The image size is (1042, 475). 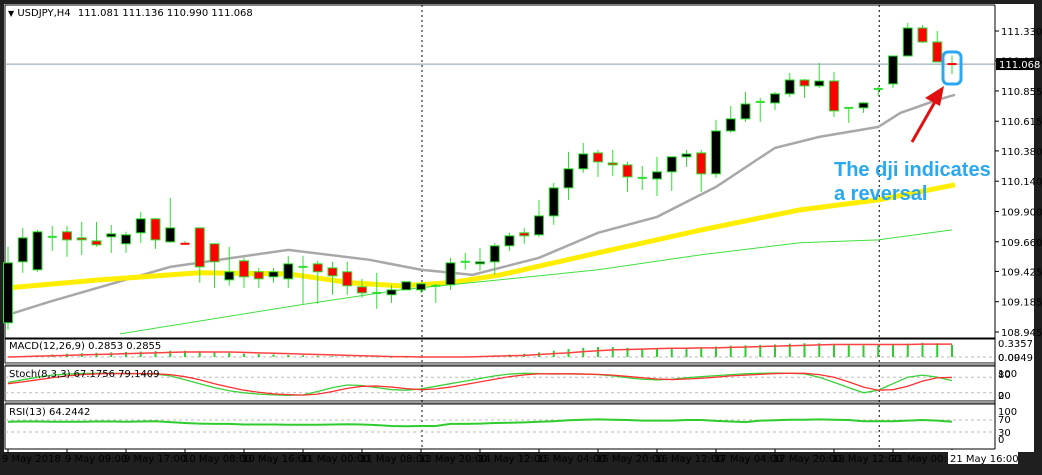 I want to click on macd-axis-label: 0.3357, so click(x=1015, y=344).